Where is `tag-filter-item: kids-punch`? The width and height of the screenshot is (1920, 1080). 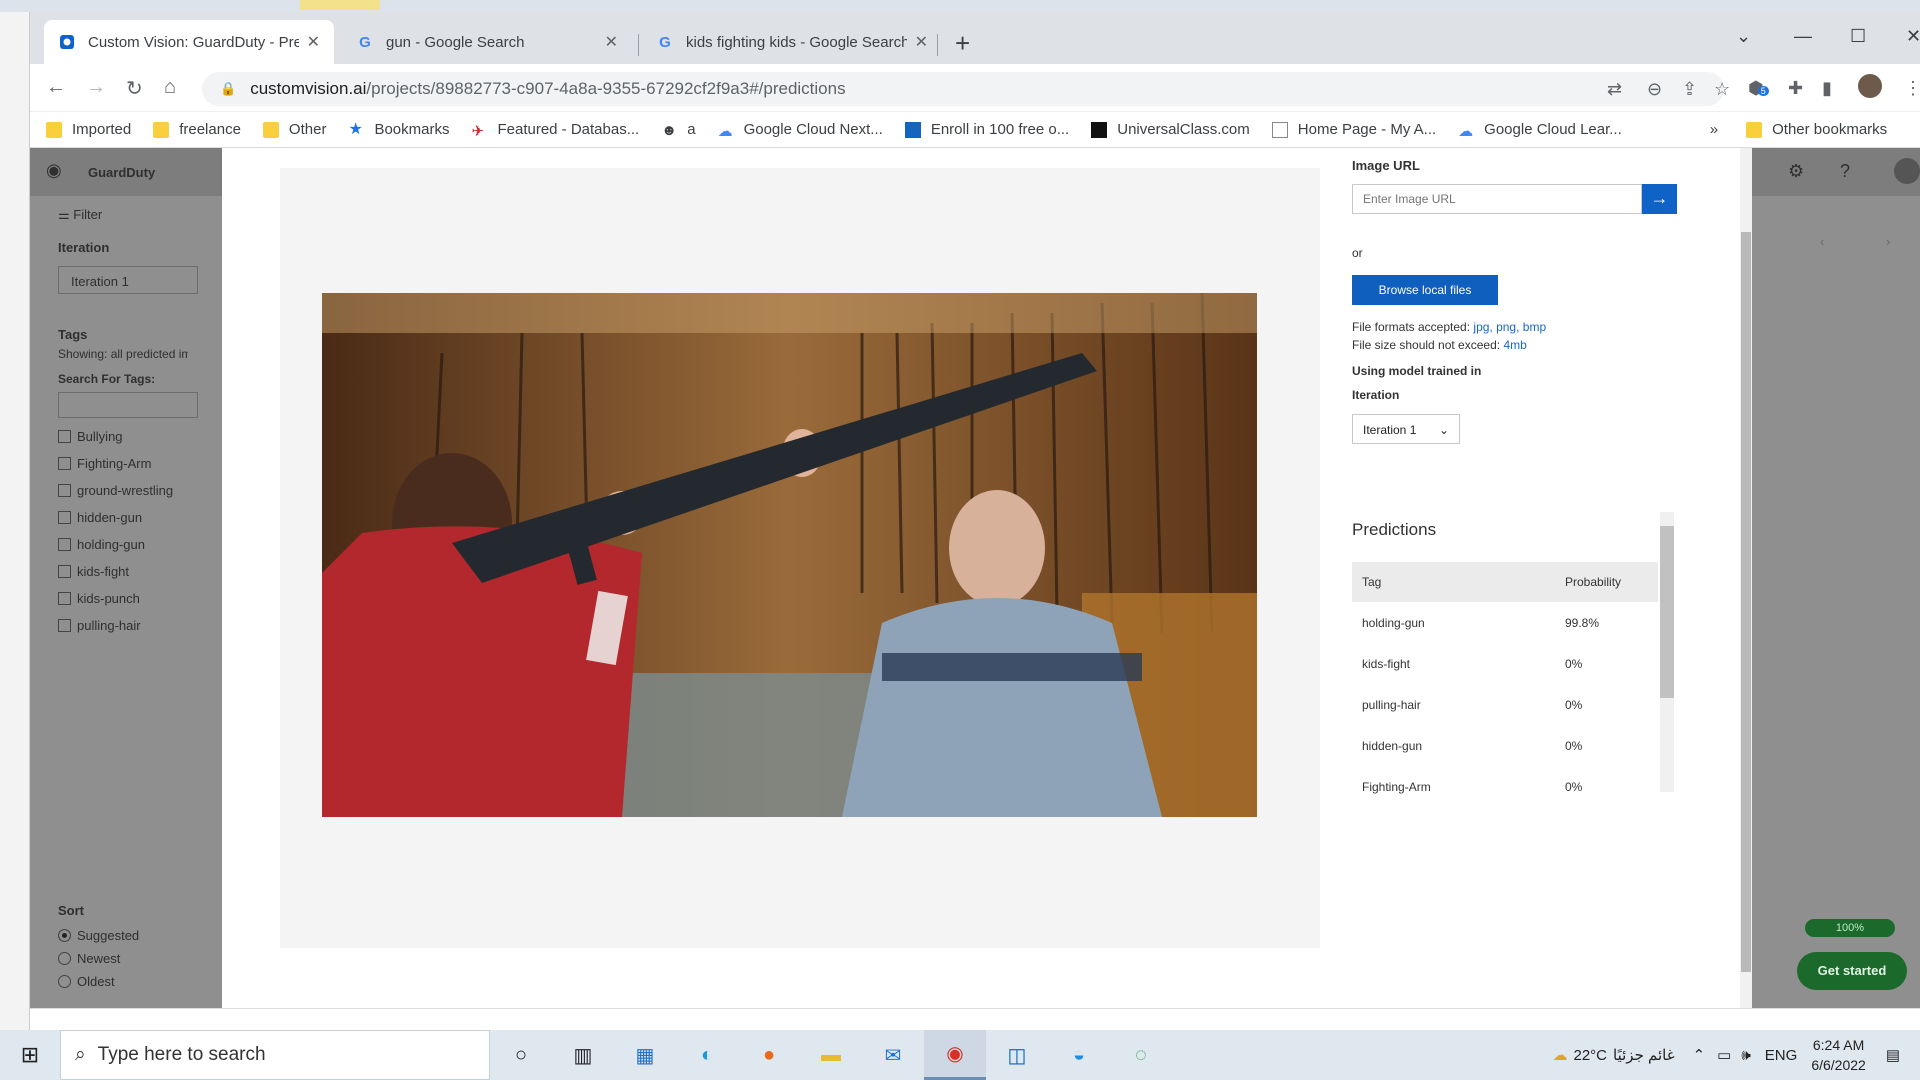 tag-filter-item: kids-punch is located at coordinates (99, 598).